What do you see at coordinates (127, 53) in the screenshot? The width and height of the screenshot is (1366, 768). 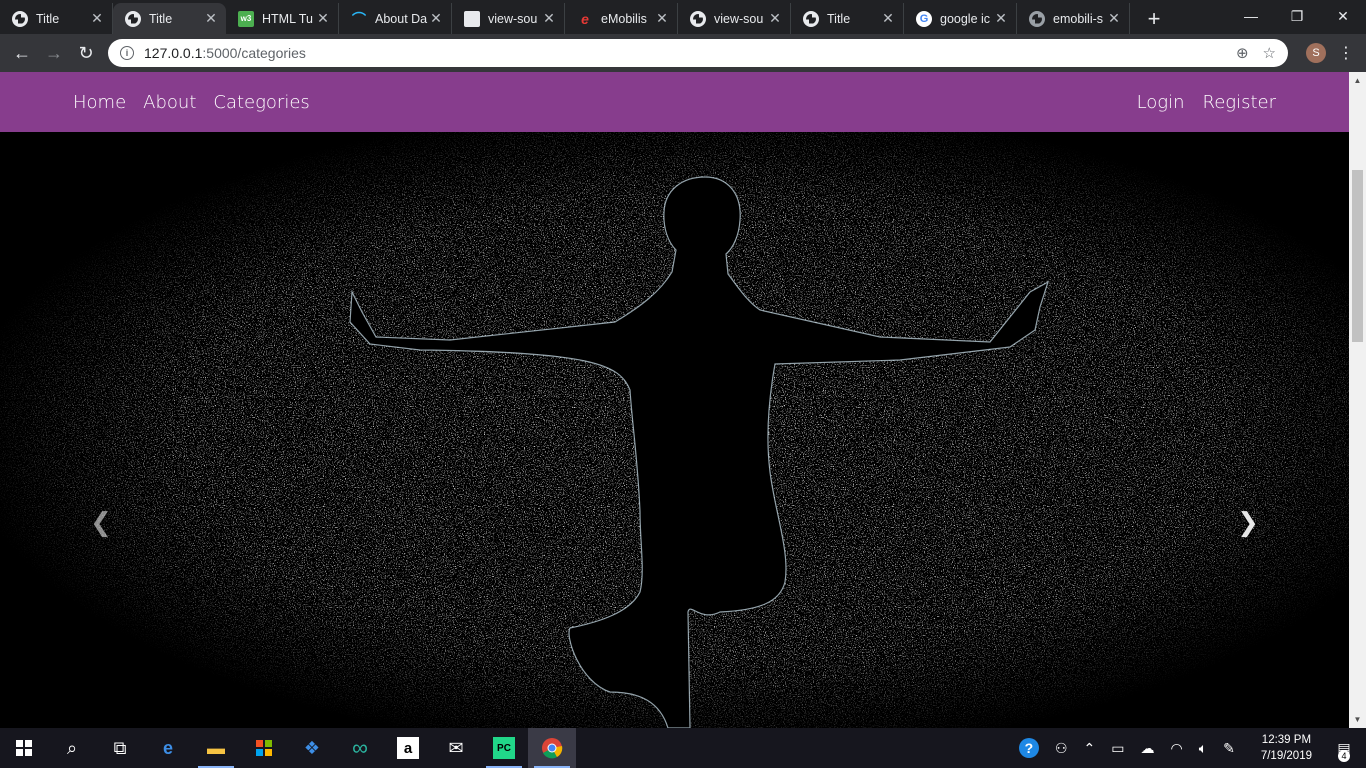 I see `info-icon: i` at bounding box center [127, 53].